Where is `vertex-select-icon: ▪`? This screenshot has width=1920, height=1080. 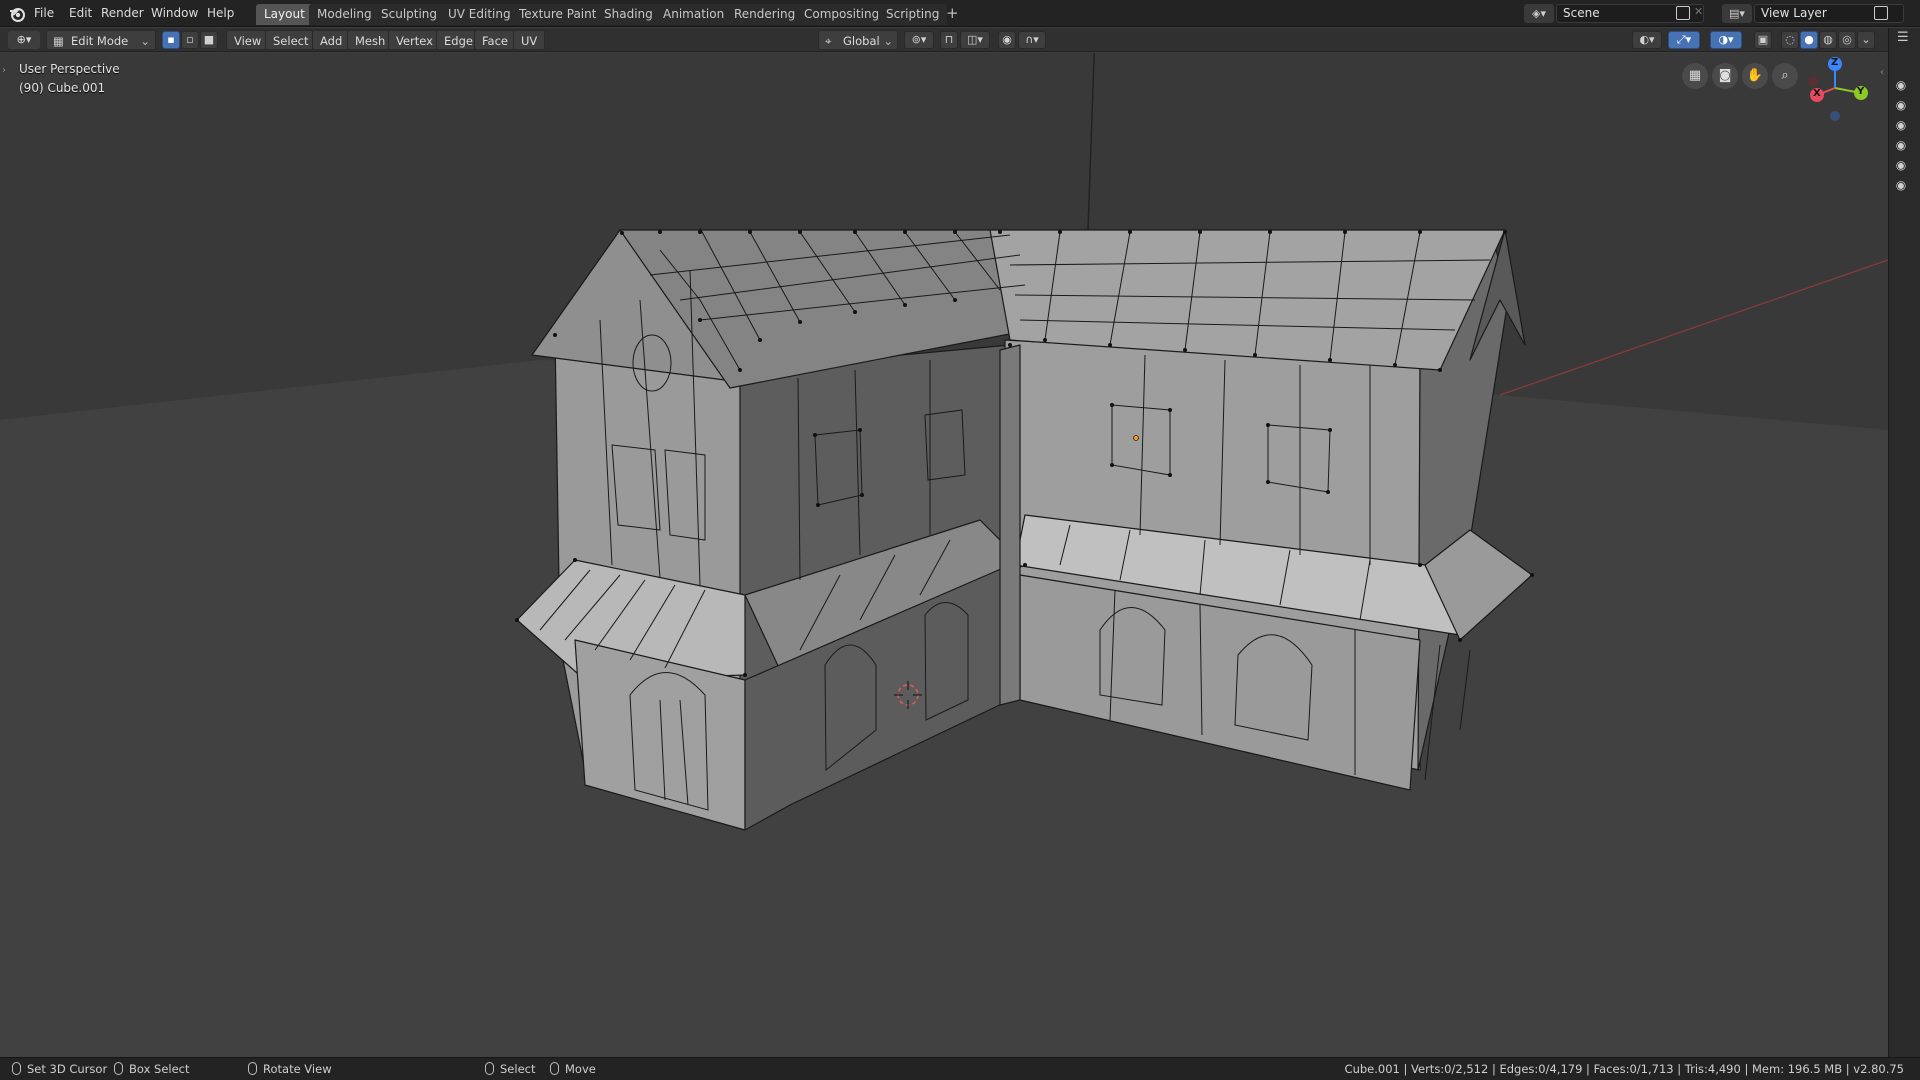
vertex-select-icon: ▪ is located at coordinates (171, 40).